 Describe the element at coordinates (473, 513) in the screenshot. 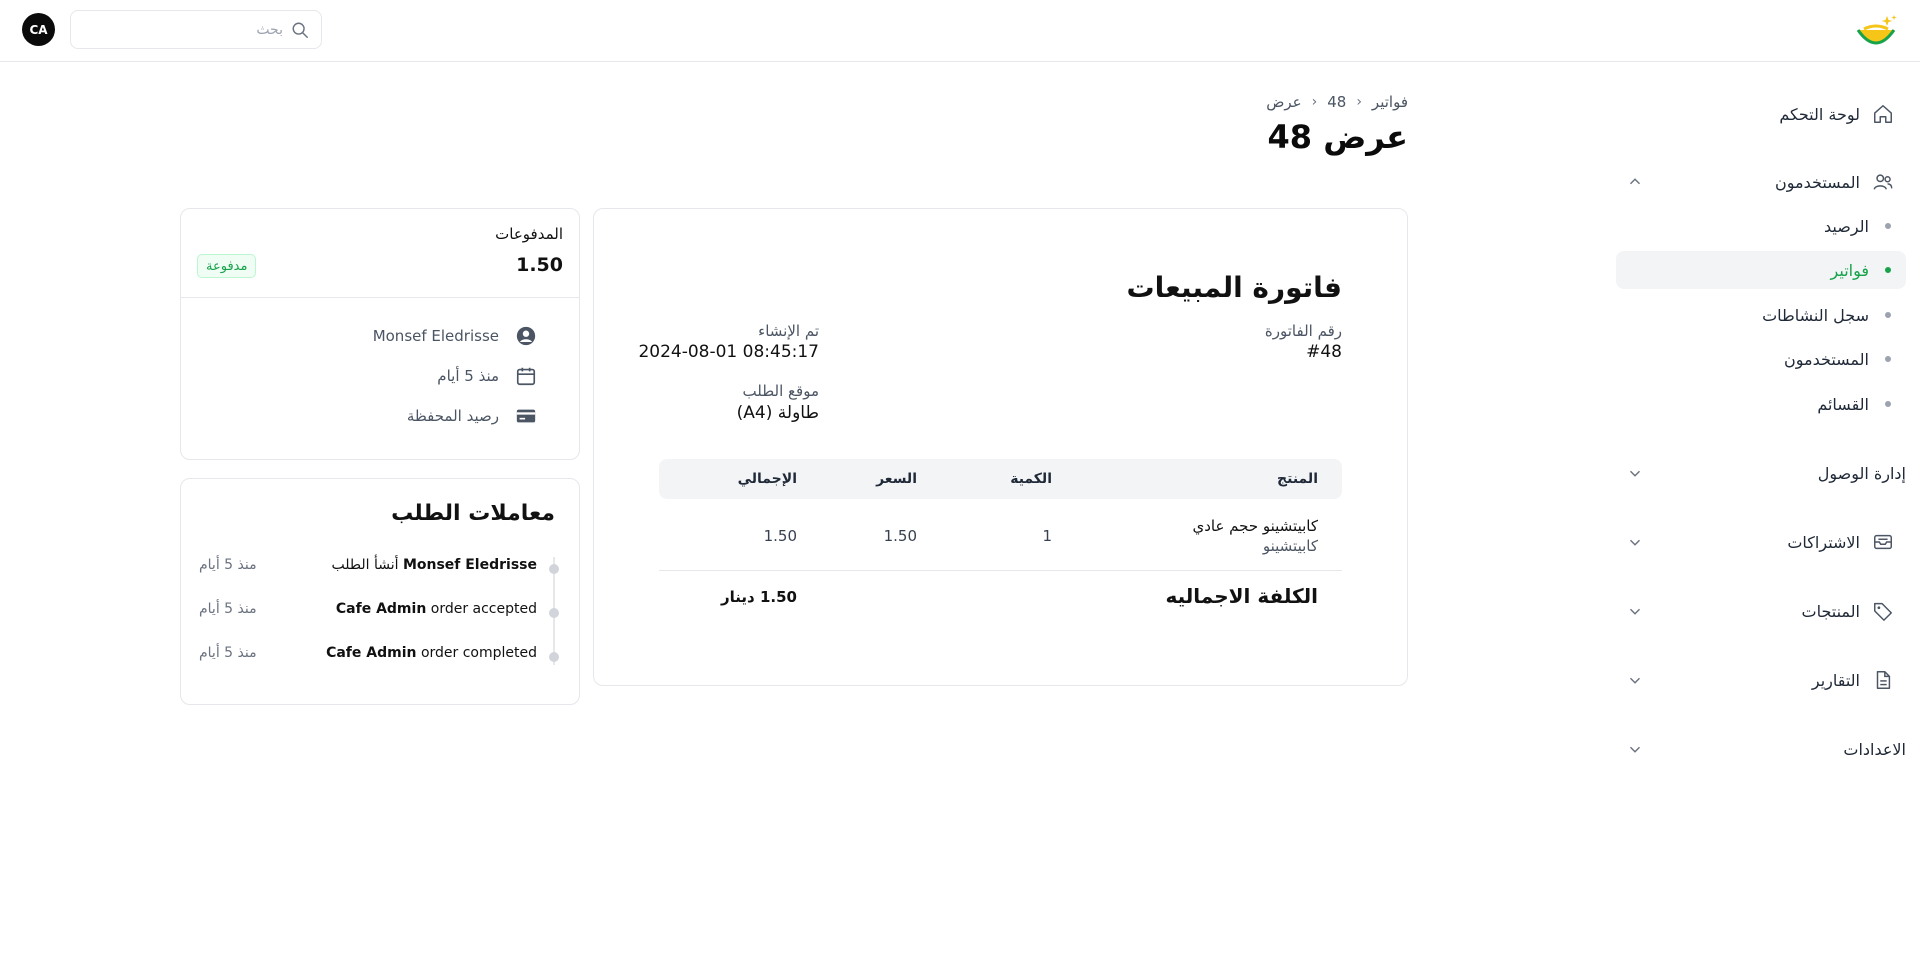

I see `transactions-title: معاملات الطلب` at that location.